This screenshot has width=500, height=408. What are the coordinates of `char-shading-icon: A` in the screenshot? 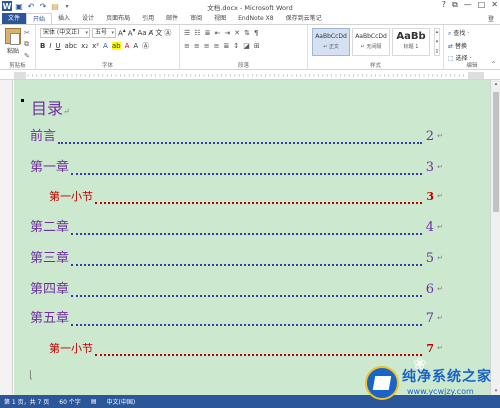 It's located at (135, 46).